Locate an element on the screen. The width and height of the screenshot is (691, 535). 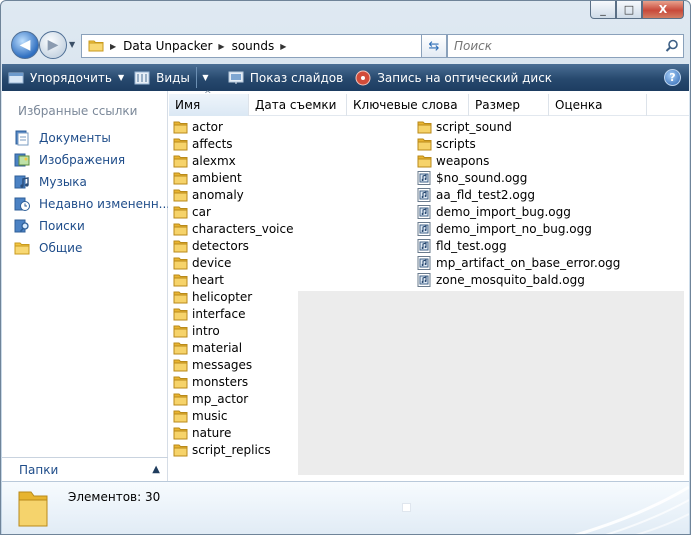
folder-item: helicopter is located at coordinates (236, 296).